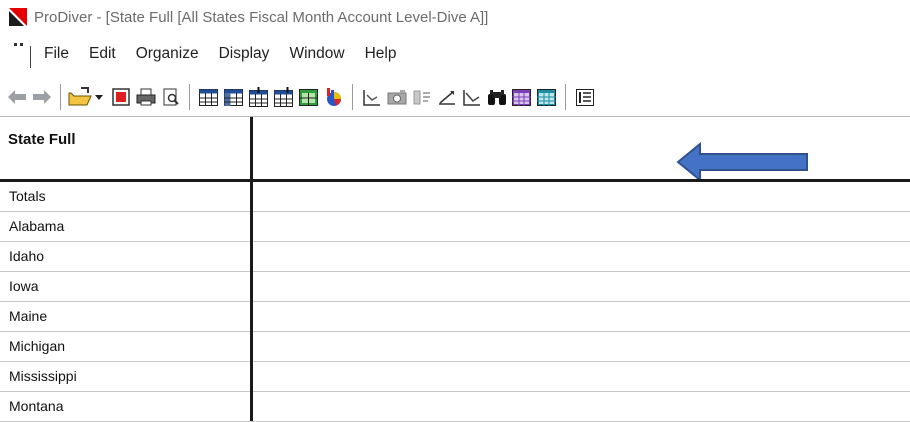  What do you see at coordinates (455, 317) in the screenshot?
I see `table-row: Maine` at bounding box center [455, 317].